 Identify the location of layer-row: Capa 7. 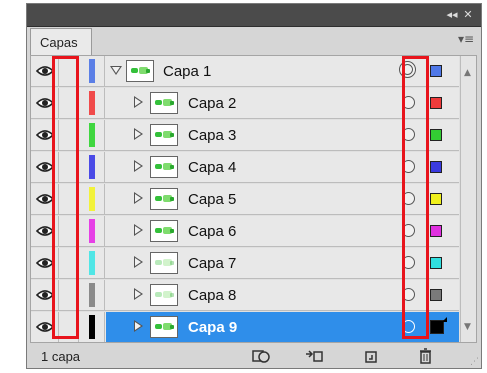
(245, 263).